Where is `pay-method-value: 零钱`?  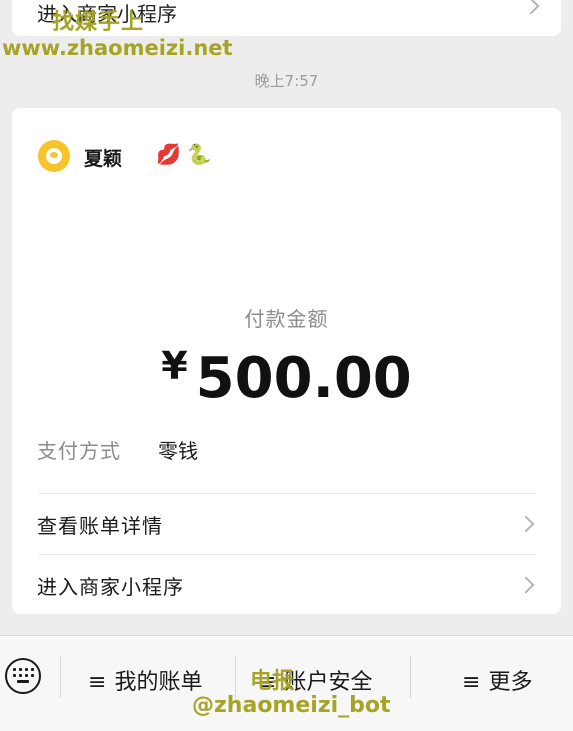 pay-method-value: 零钱 is located at coordinates (178, 451).